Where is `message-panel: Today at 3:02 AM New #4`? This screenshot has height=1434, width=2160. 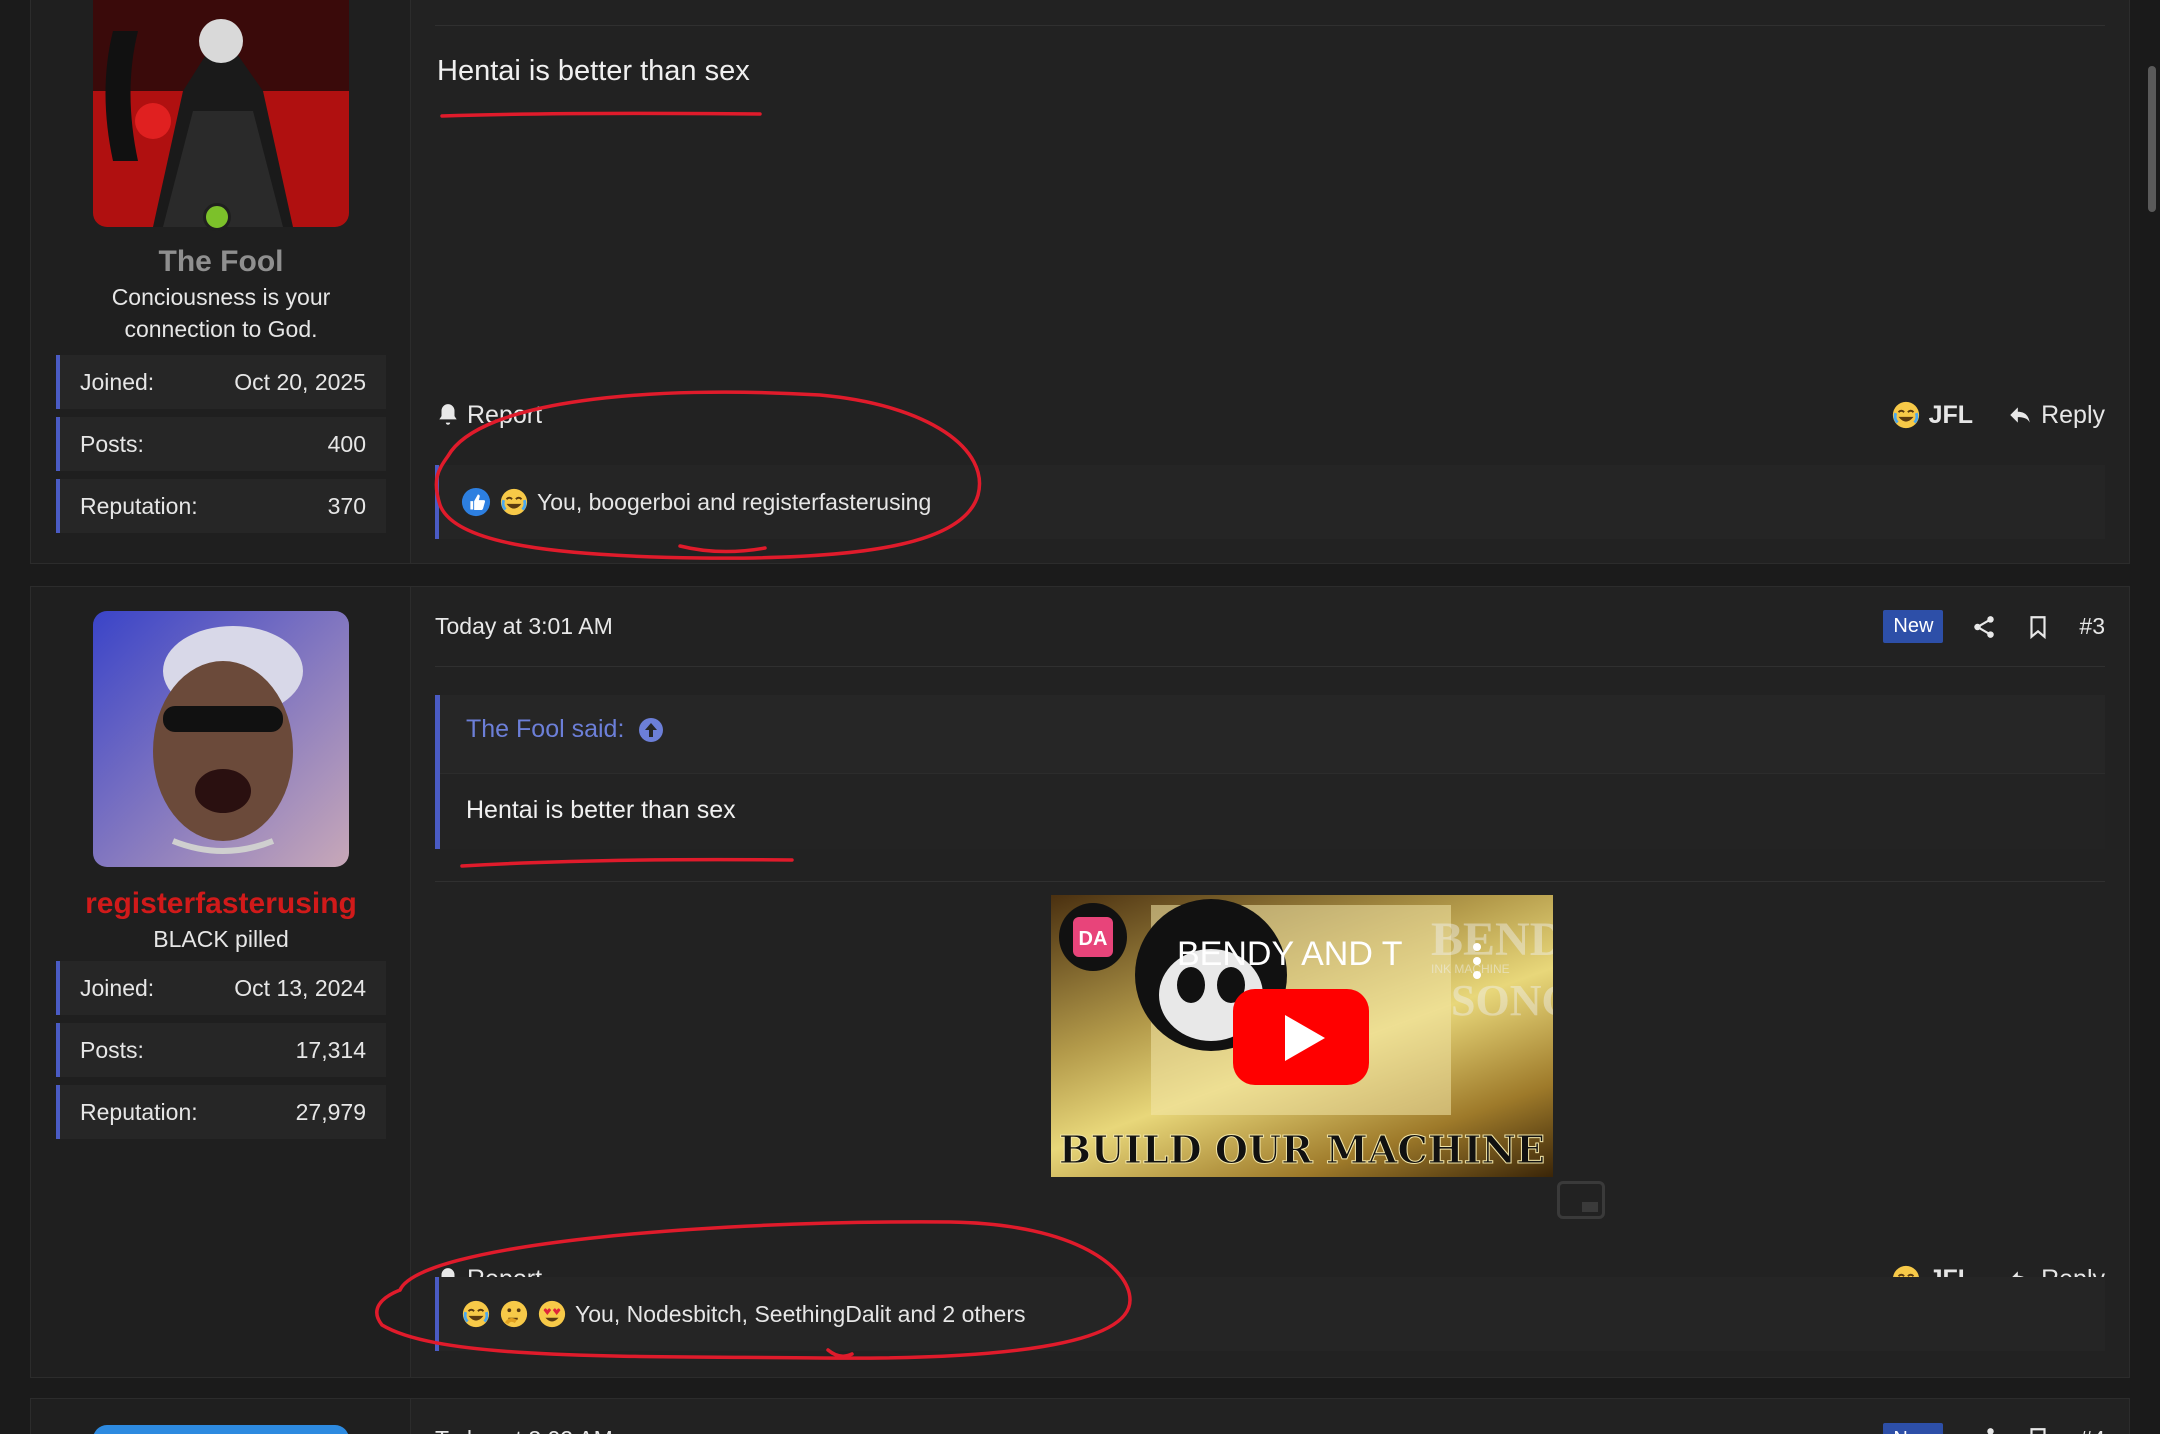 message-panel: Today at 3:02 AM New #4 is located at coordinates (1270, 1416).